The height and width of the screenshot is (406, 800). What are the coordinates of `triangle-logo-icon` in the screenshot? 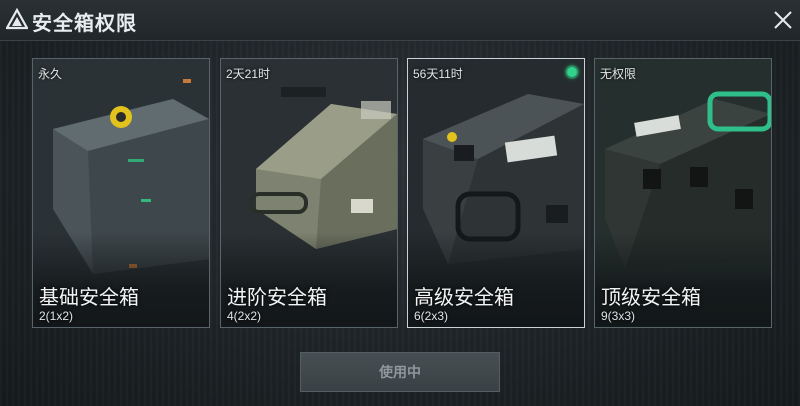 It's located at (17, 19).